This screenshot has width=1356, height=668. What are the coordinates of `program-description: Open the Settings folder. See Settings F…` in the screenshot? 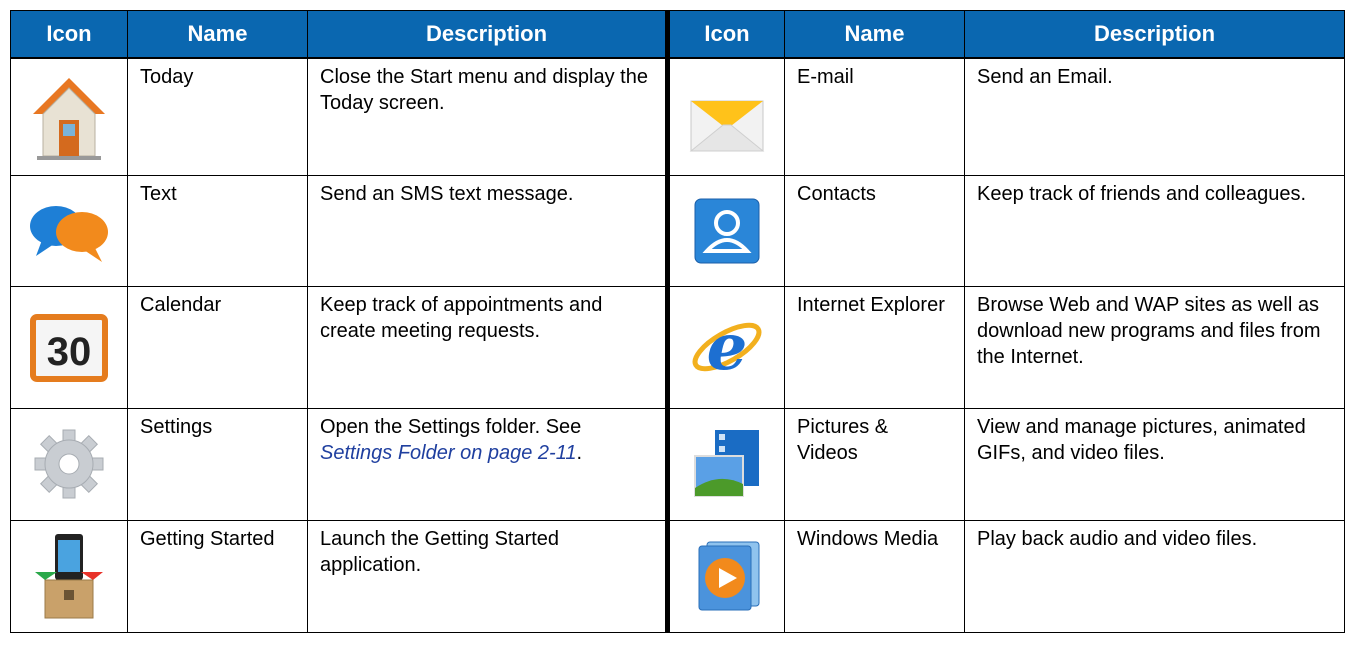 It's located at (487, 464).